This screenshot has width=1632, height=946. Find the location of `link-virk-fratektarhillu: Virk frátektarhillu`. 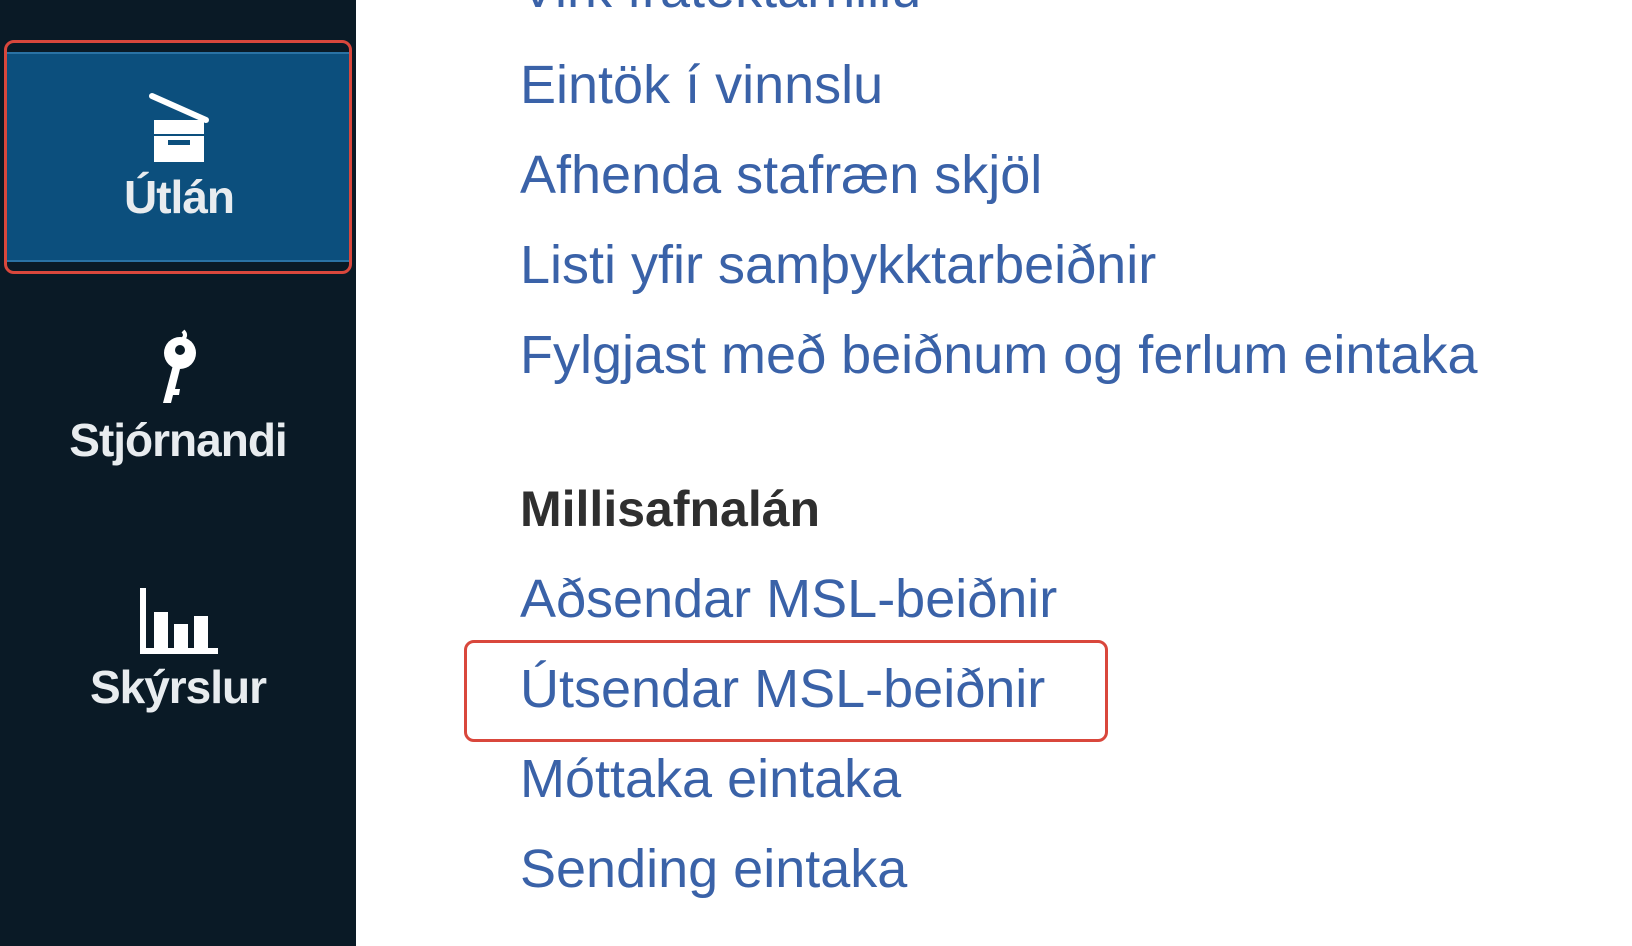

link-virk-fratektarhillu: Virk frátektarhillu is located at coordinates (720, 8).